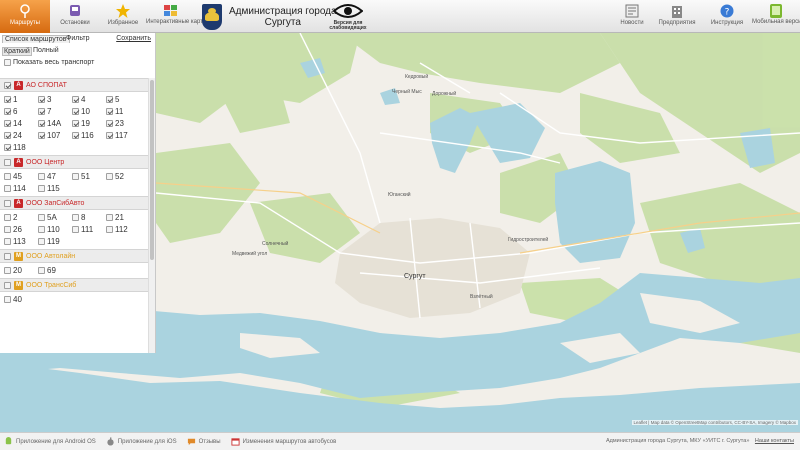 The width and height of the screenshot is (800, 450). Describe the element at coordinates (204, 441) in the screenshot. I see `feedback-link: Отзывы` at that location.